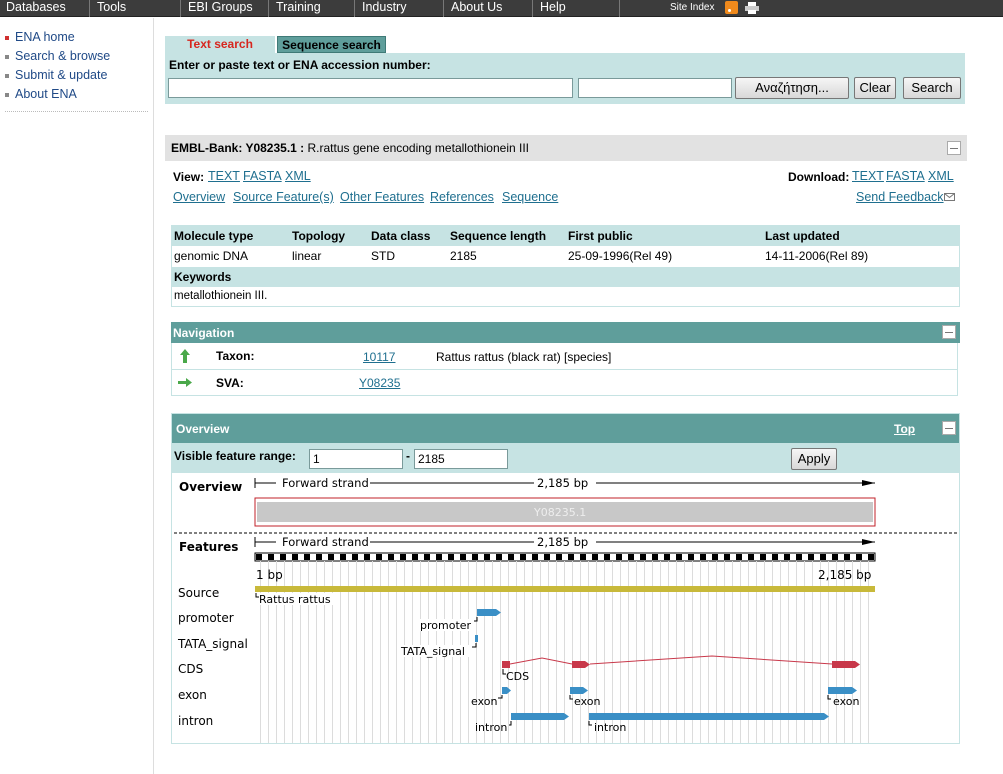 The height and width of the screenshot is (774, 1003). What do you see at coordinates (41, 94) in the screenshot?
I see `leftnav-about-ena: About ENA` at bounding box center [41, 94].